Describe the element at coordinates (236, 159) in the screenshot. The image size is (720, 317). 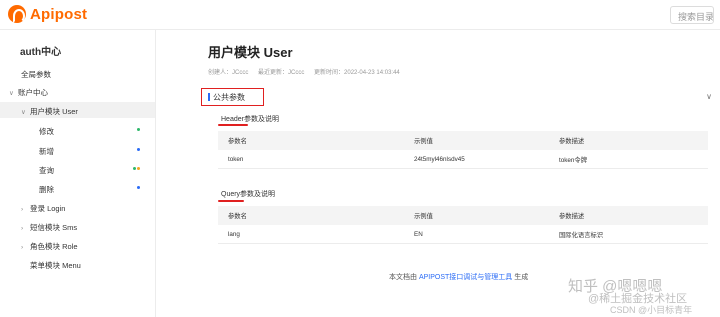
I see `table-cell: token` at that location.